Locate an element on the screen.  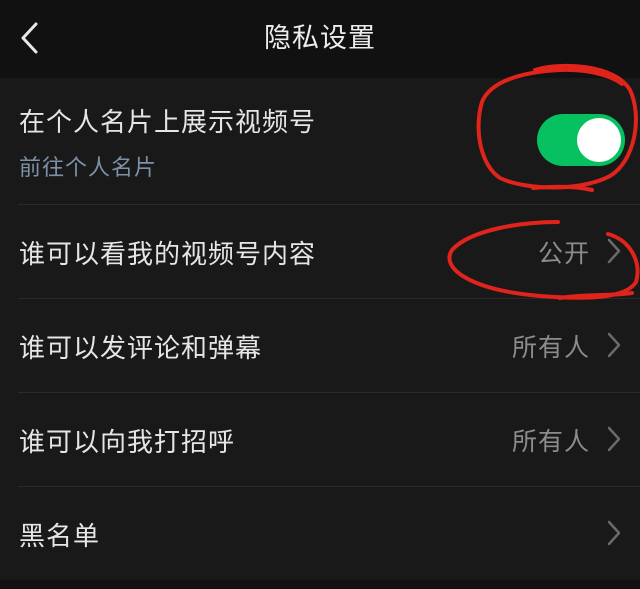
who-can-greet-value: 所有人 is located at coordinates (550, 441).